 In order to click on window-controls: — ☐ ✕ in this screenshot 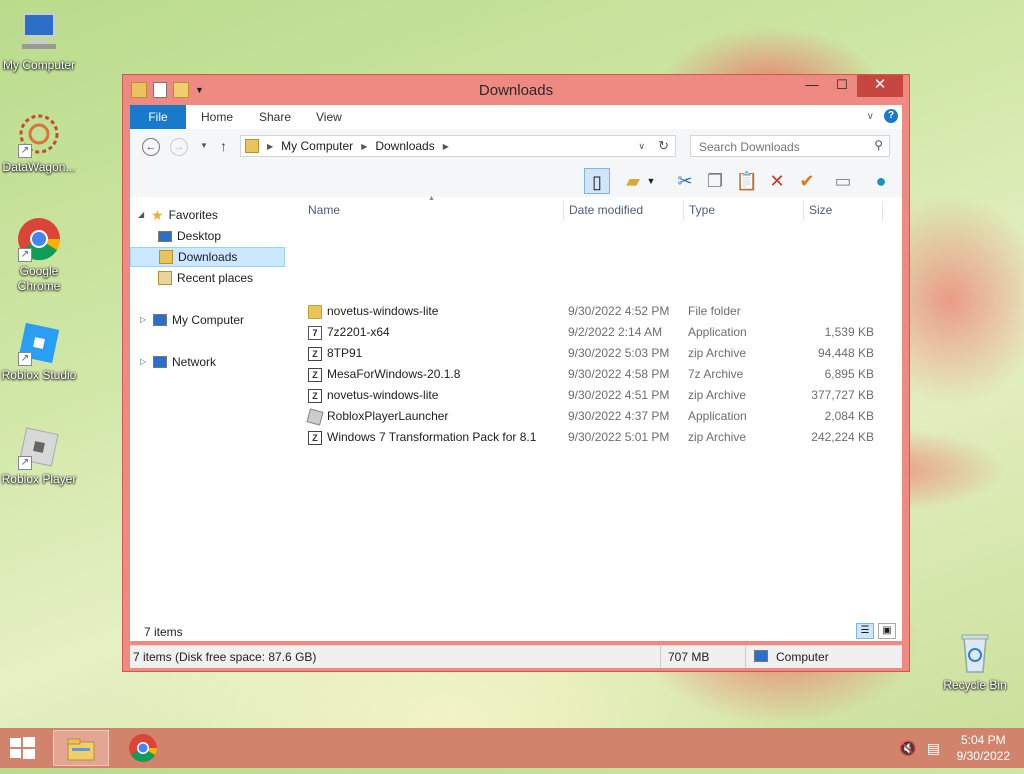, I will do `click(850, 86)`.